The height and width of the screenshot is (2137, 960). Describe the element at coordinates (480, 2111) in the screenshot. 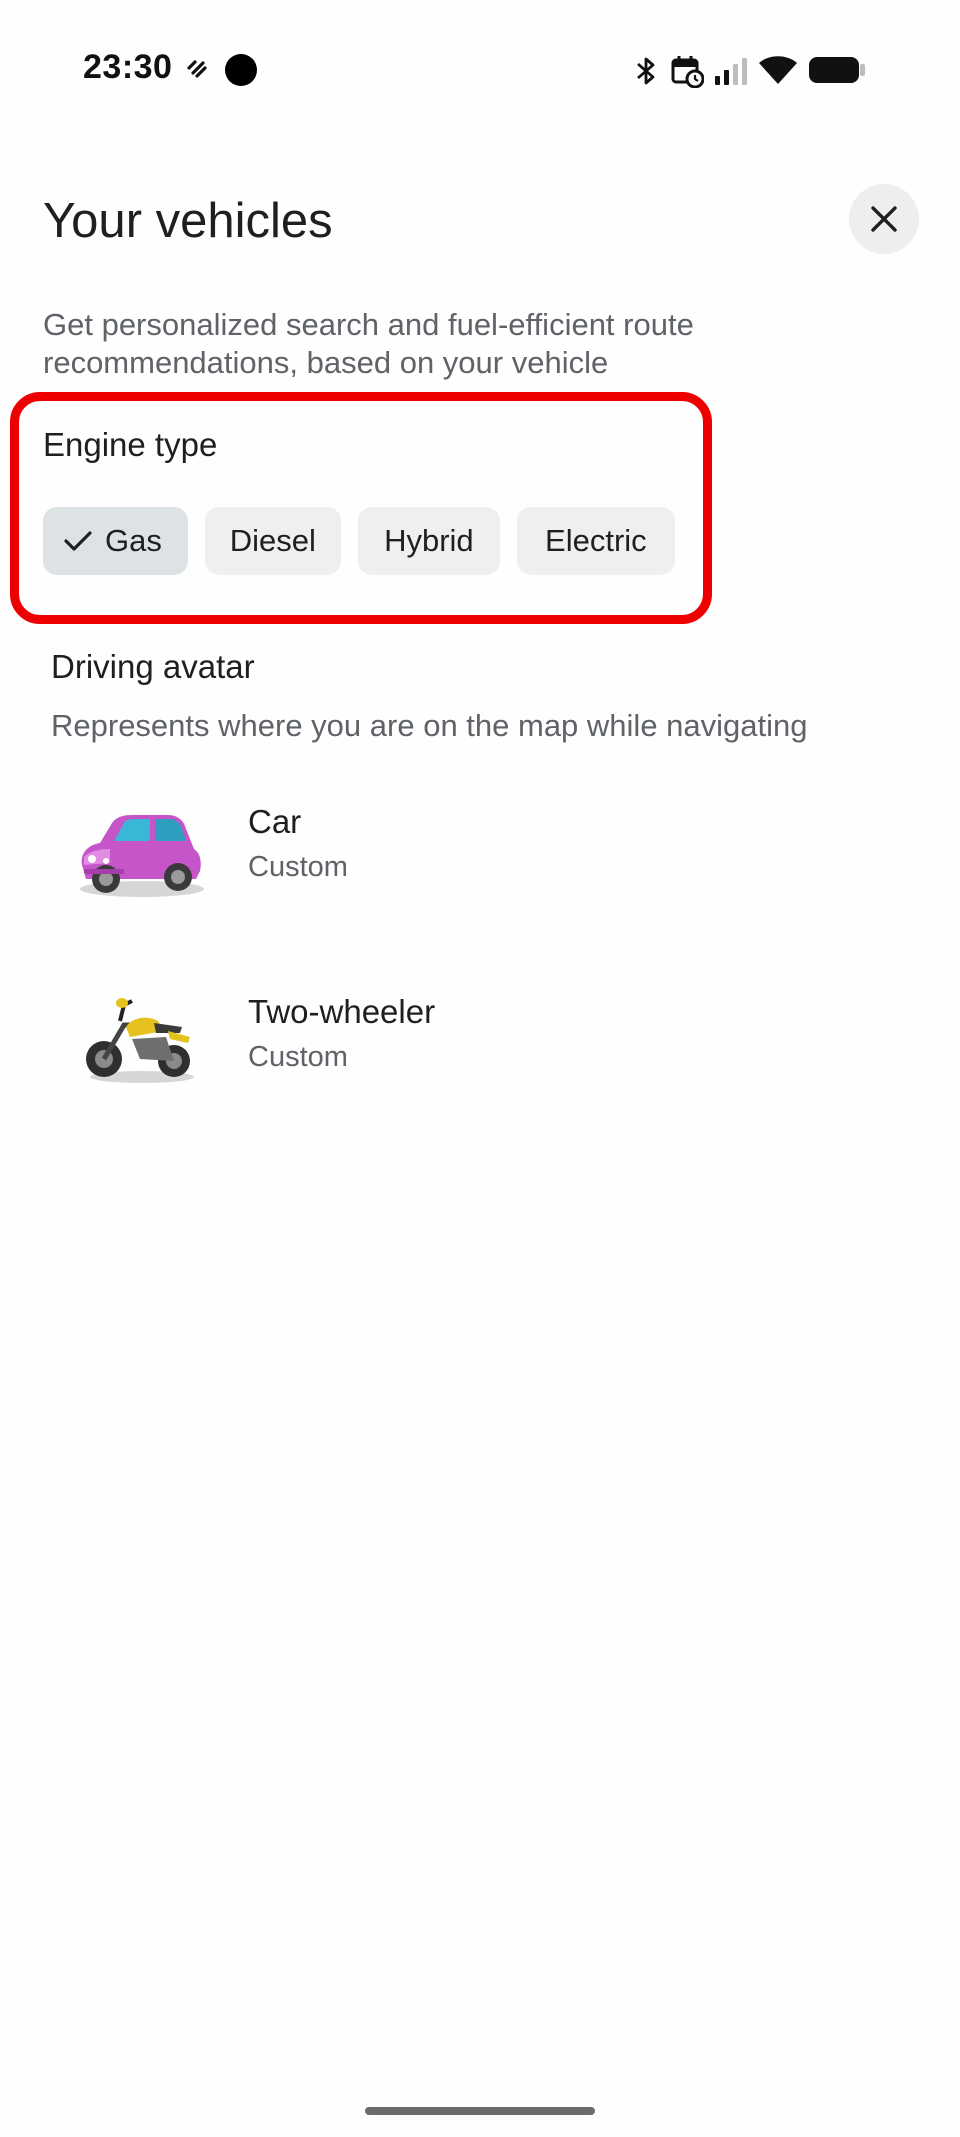

I see `home-indicator` at that location.